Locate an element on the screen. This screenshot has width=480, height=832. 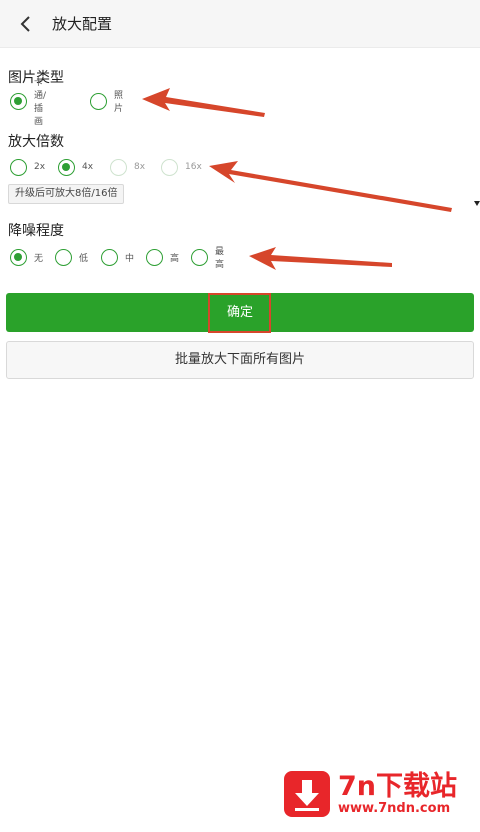
denoise-title: 降噪程度 is located at coordinates (36, 231).